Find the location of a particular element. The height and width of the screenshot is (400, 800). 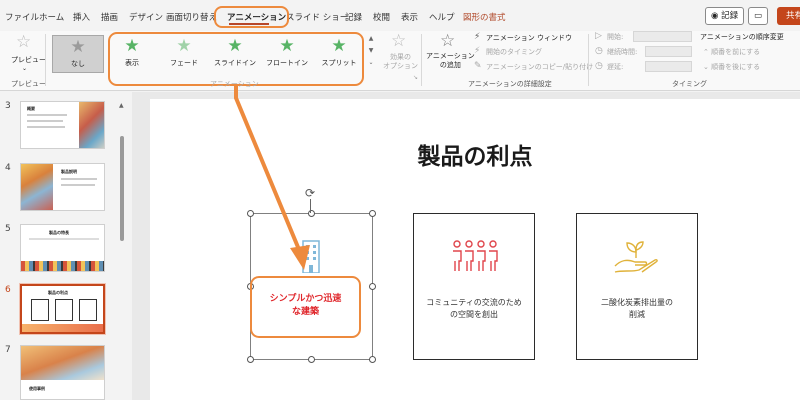

animation-gallery-callout is located at coordinates (236, 59).